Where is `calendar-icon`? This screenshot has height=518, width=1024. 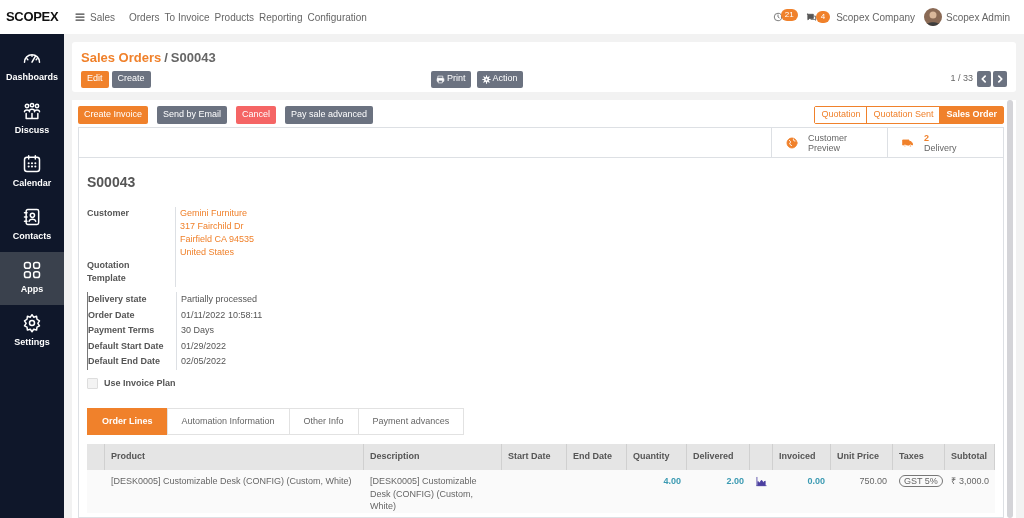
calendar-icon is located at coordinates (32, 164).